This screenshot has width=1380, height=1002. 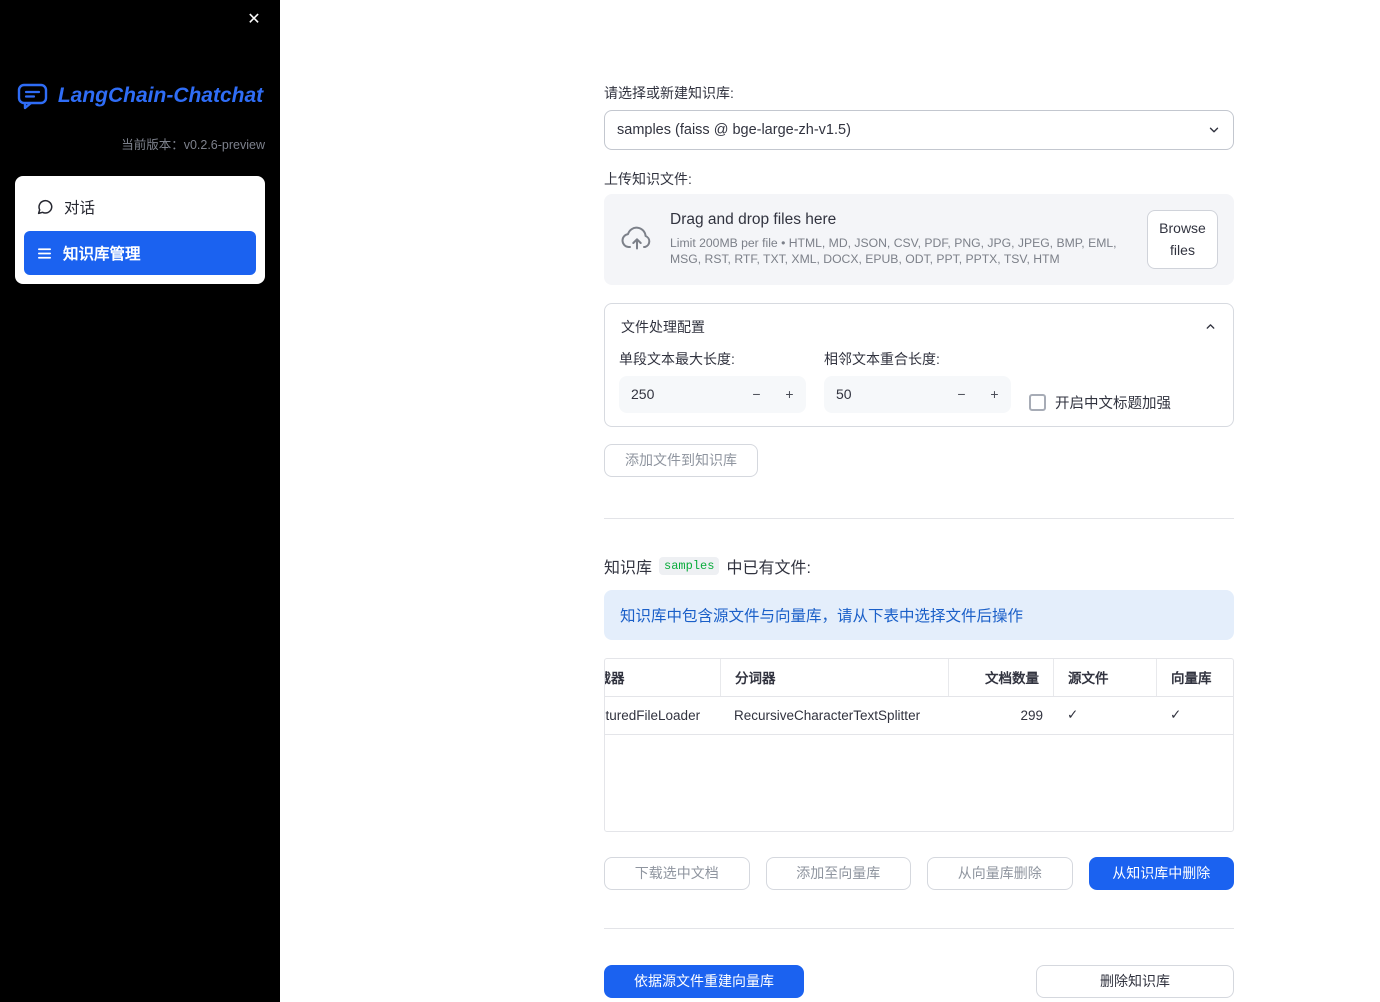 I want to click on kb-name-code: samples, so click(x=689, y=565).